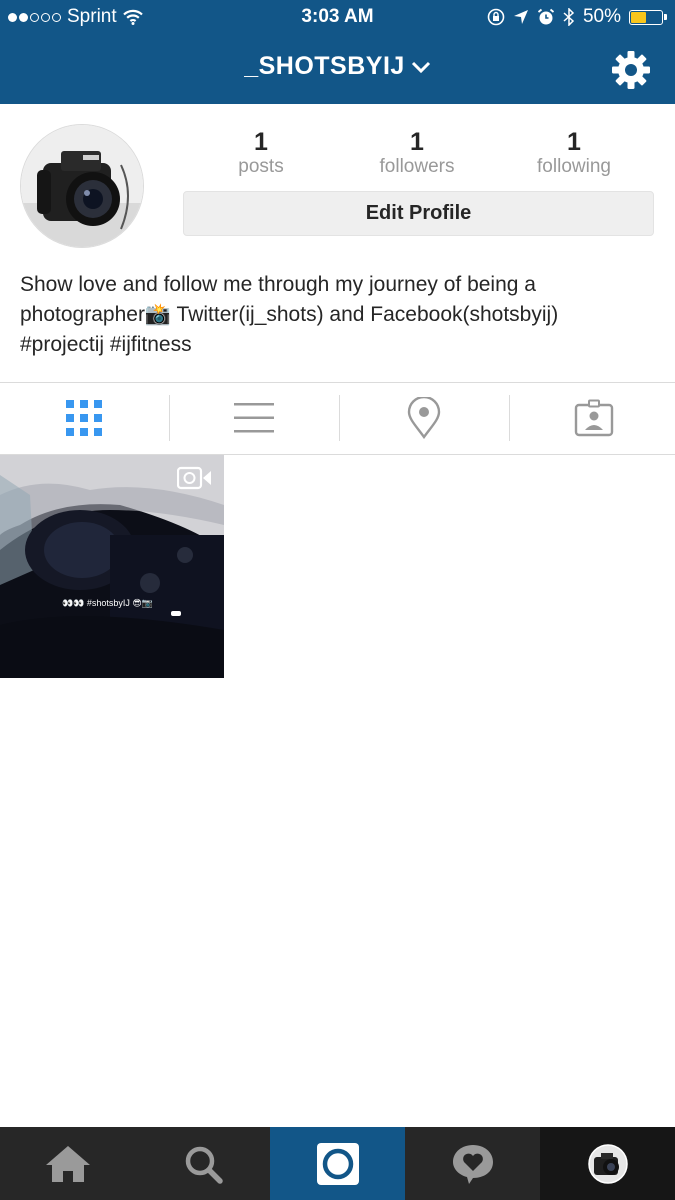  I want to click on nav-activity, so click(472, 1163).